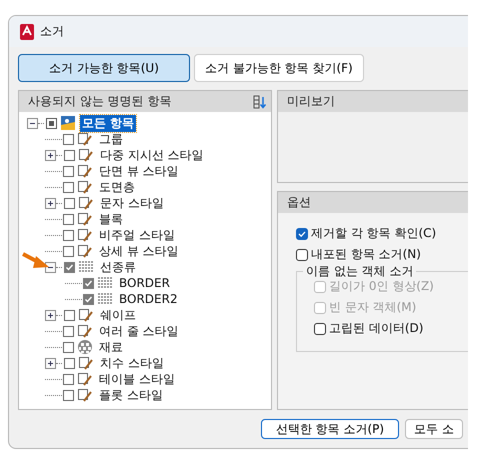  Describe the element at coordinates (279, 68) in the screenshot. I see `tab: 소거 불가능한 항목 찾기(F)` at that location.